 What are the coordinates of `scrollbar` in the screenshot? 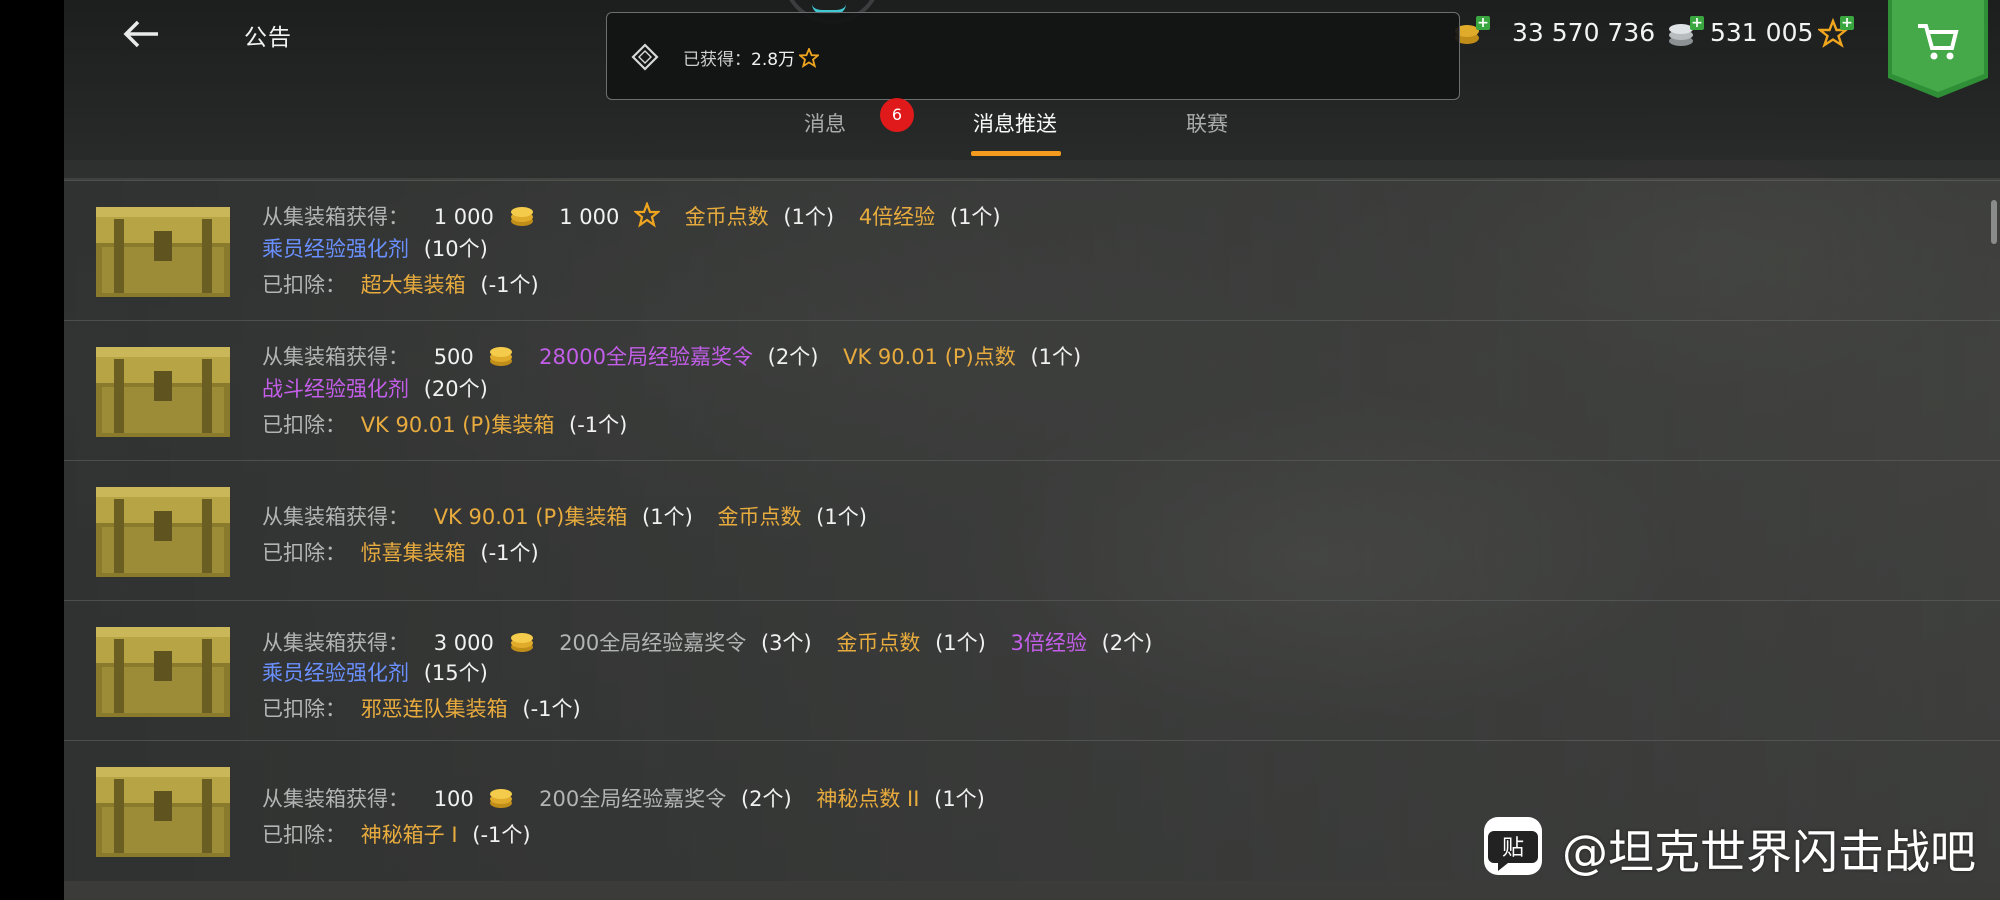 It's located at (1994, 222).